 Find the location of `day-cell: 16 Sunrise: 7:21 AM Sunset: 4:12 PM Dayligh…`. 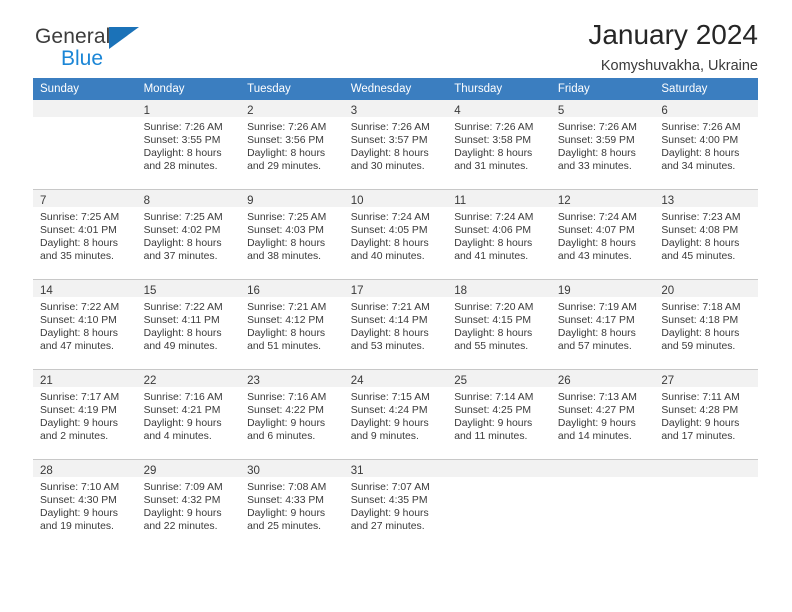

day-cell: 16 Sunrise: 7:21 AM Sunset: 4:12 PM Dayligh… is located at coordinates (292, 324).